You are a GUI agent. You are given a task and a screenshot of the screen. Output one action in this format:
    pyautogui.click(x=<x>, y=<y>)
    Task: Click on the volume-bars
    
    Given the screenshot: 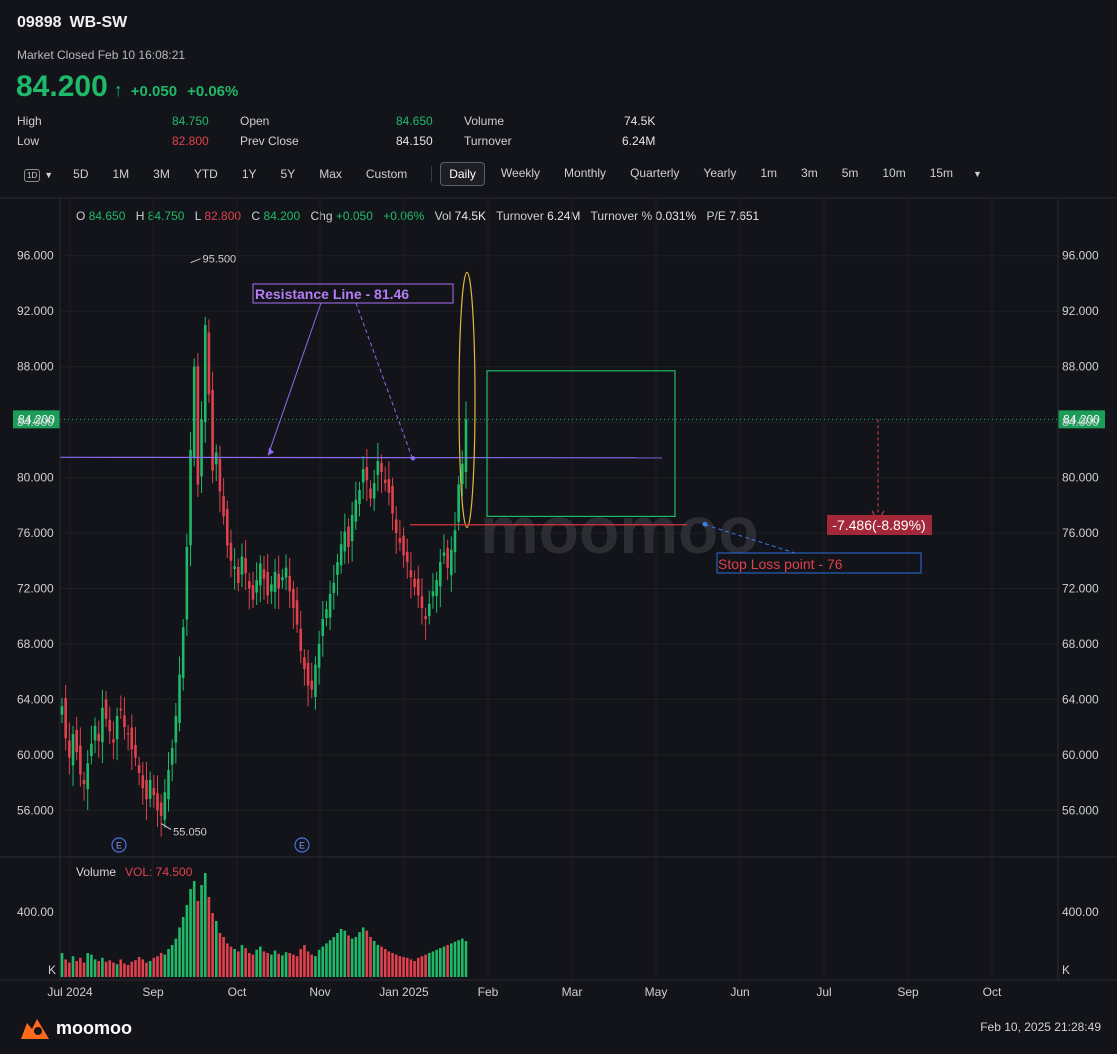 What is the action you would take?
    pyautogui.click(x=264, y=925)
    